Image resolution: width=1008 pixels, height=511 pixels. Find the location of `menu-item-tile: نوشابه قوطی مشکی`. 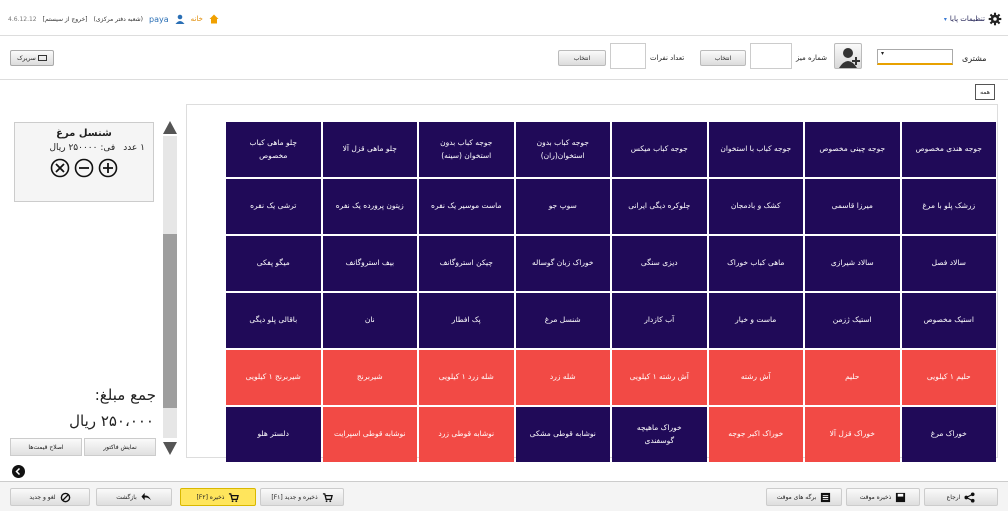

menu-item-tile: نوشابه قوطی مشکی is located at coordinates (562, 434).